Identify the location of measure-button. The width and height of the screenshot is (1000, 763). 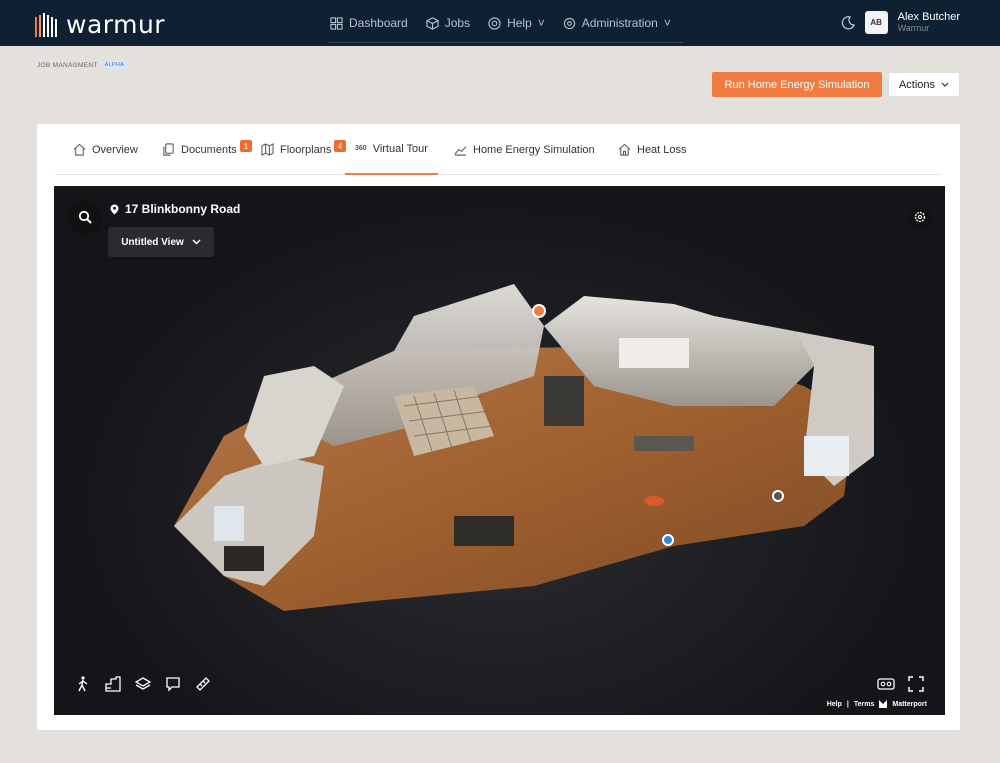
(203, 684).